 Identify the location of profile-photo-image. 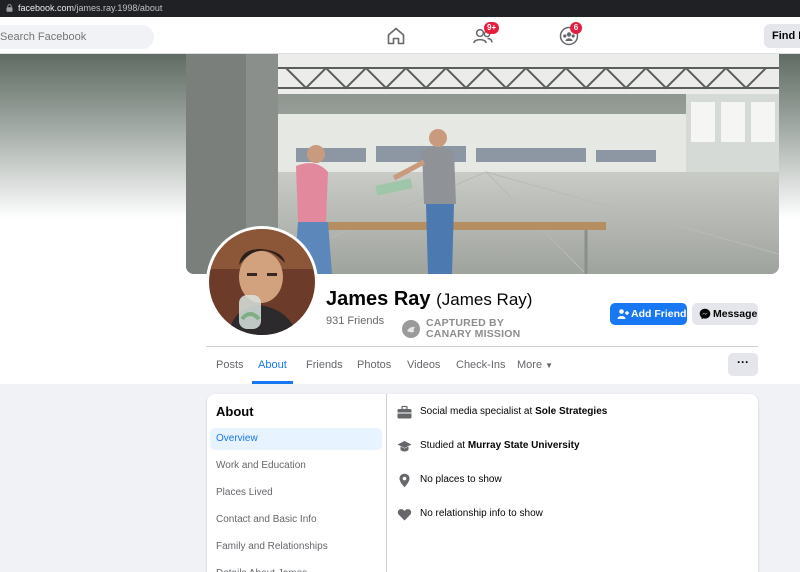
(262, 282).